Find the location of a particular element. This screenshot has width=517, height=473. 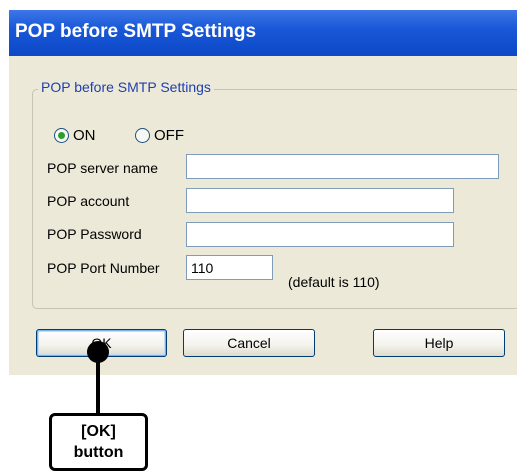

radio-off-circle-icon is located at coordinates (142, 135).